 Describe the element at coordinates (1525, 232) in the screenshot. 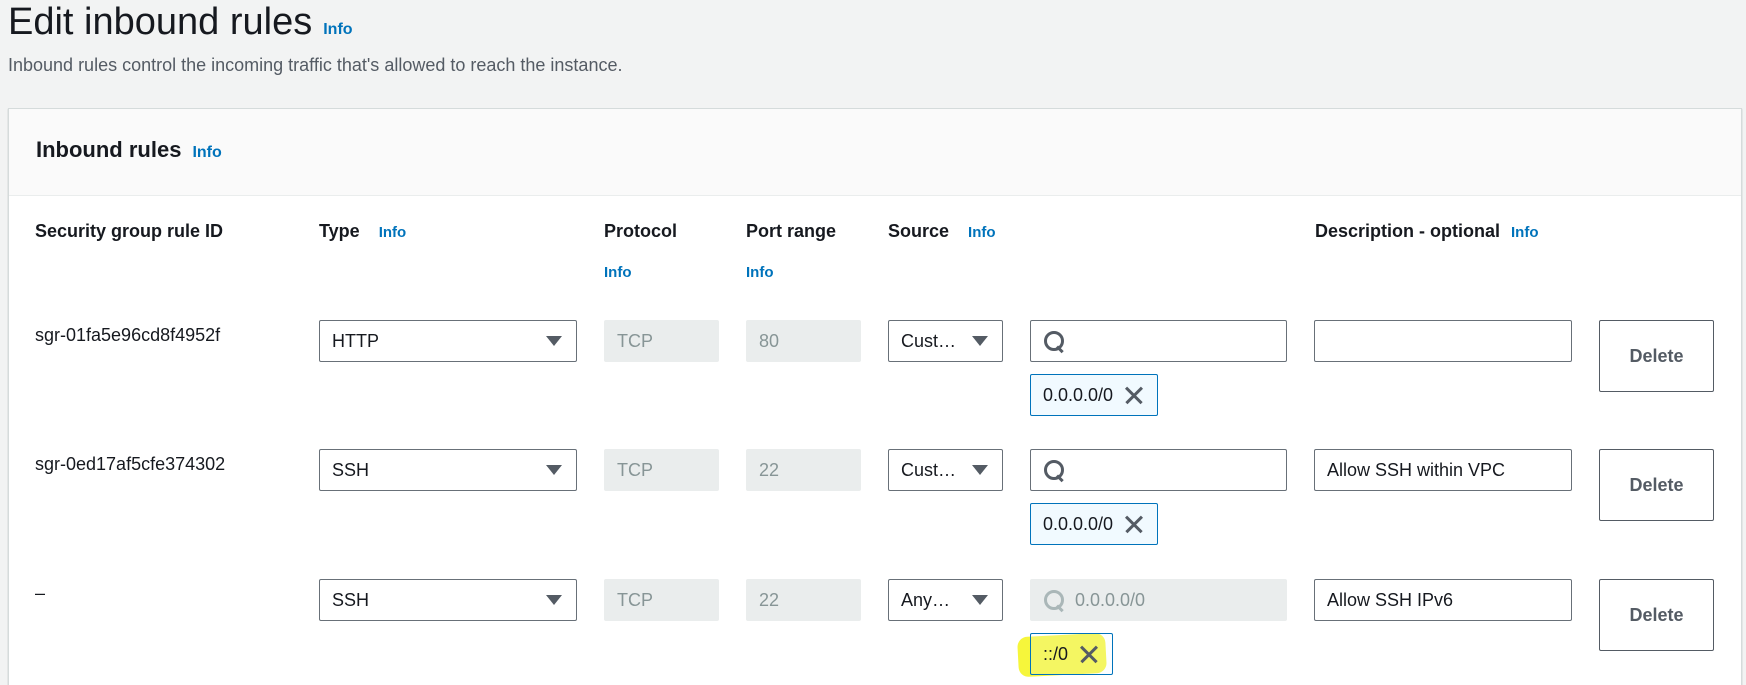

I see `description-info-link: Info` at that location.